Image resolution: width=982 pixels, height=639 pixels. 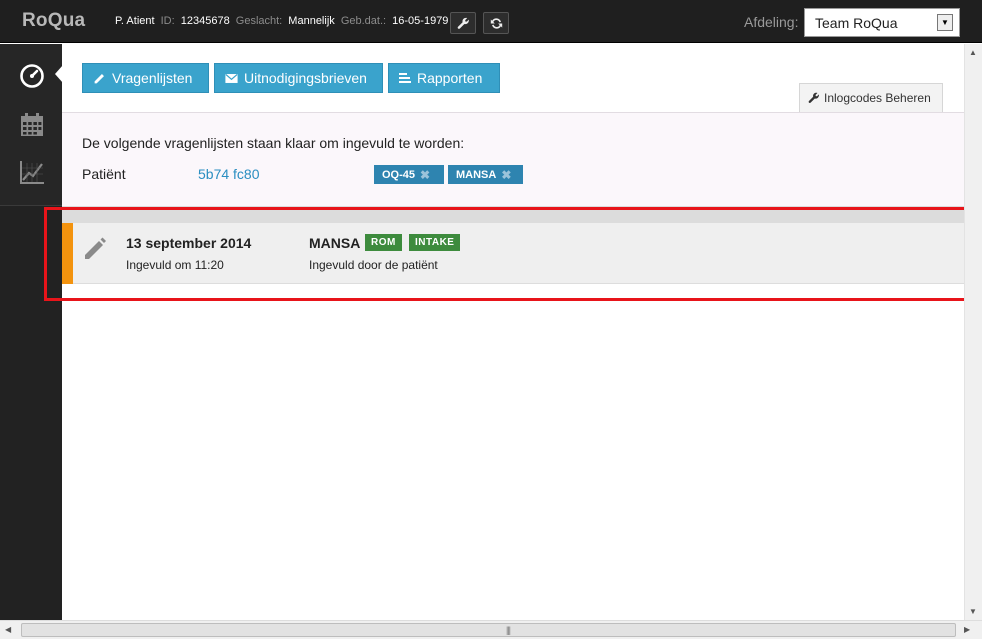 I want to click on inlogcodes-beheren-tab: Inlogcodes Beheren, so click(x=871, y=97).